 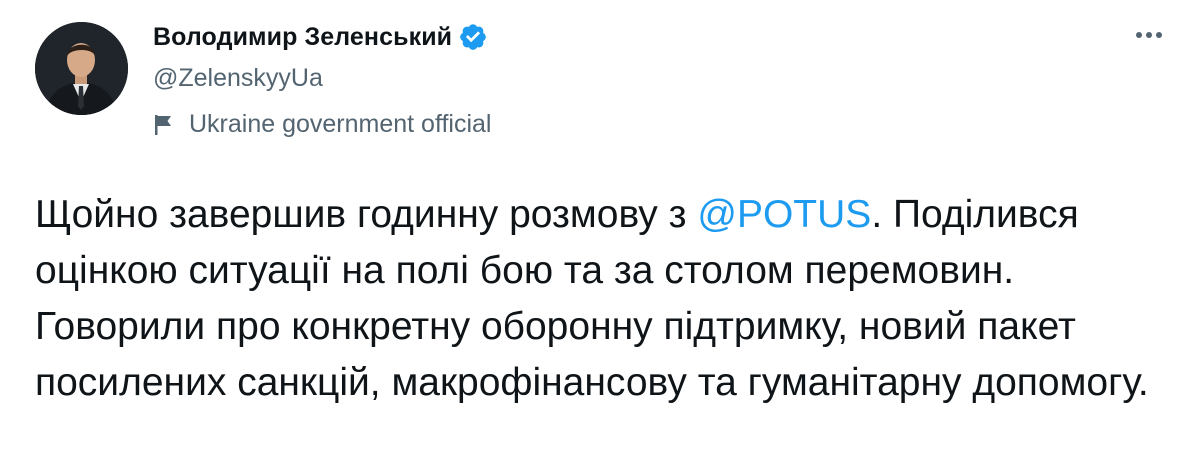 What do you see at coordinates (366, 214) in the screenshot?
I see `tweet-text-start: Щойно завершив годинну розмову з` at bounding box center [366, 214].